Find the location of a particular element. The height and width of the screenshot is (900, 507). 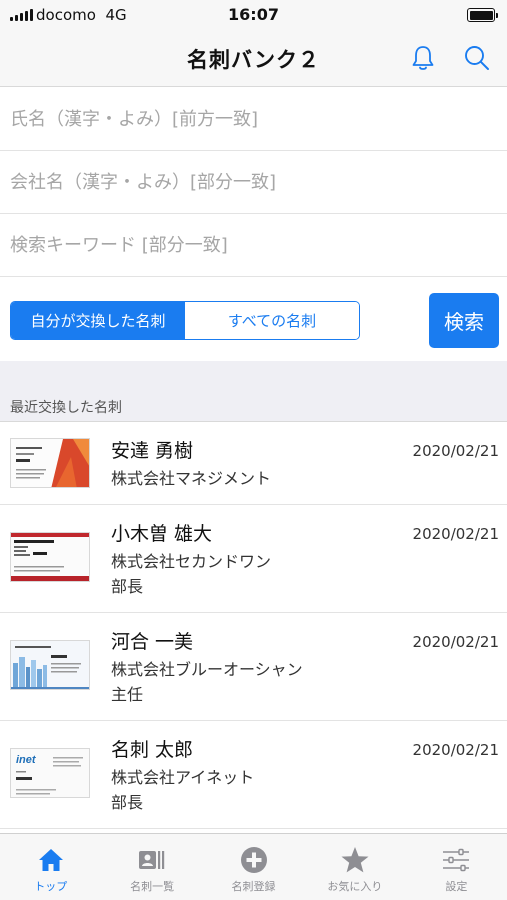

tab-top: トップ is located at coordinates (50, 867).